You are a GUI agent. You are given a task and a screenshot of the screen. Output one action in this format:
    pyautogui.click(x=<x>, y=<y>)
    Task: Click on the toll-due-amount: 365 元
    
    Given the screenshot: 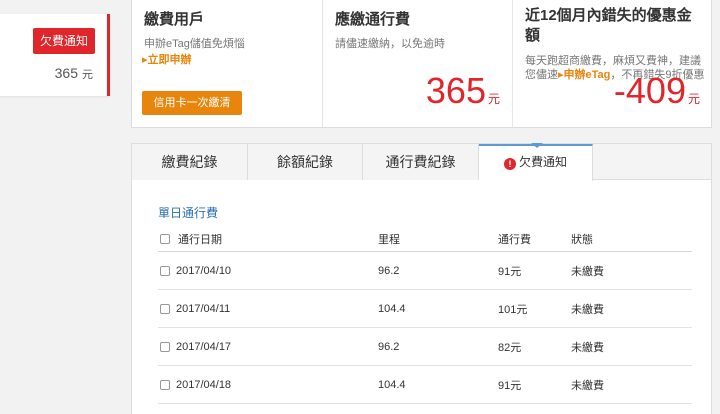 What is the action you would take?
    pyautogui.click(x=463, y=95)
    